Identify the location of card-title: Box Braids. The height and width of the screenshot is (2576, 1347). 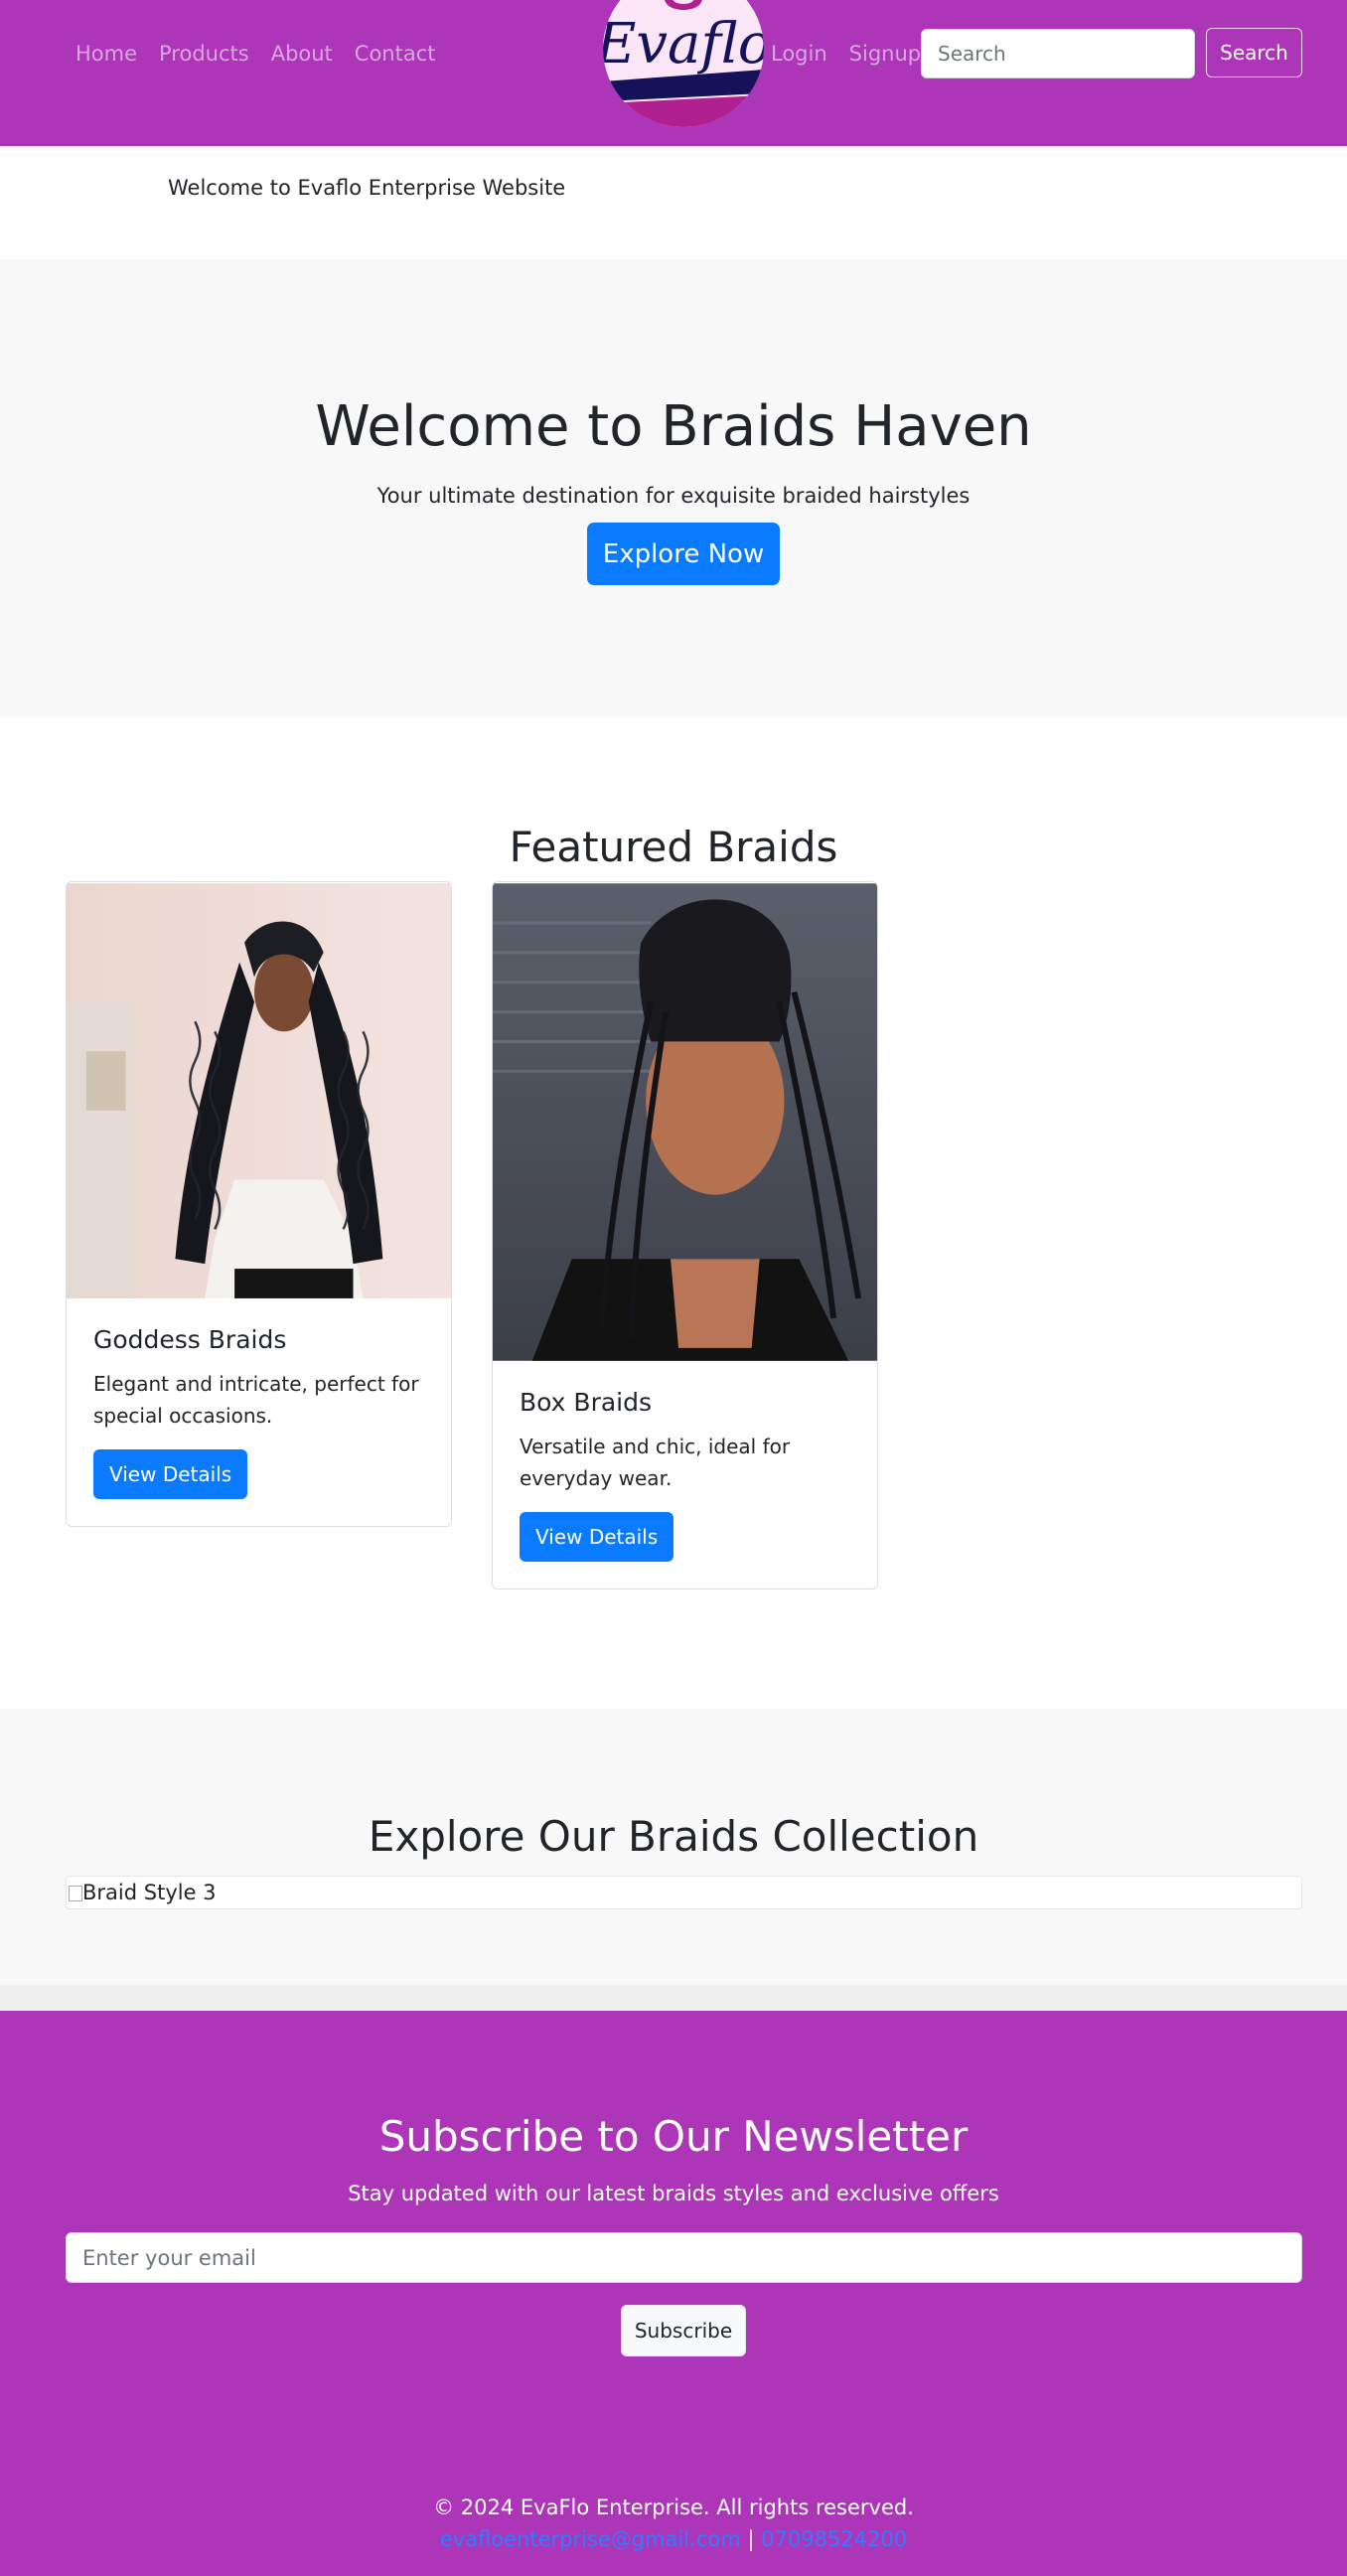
(587, 1402).